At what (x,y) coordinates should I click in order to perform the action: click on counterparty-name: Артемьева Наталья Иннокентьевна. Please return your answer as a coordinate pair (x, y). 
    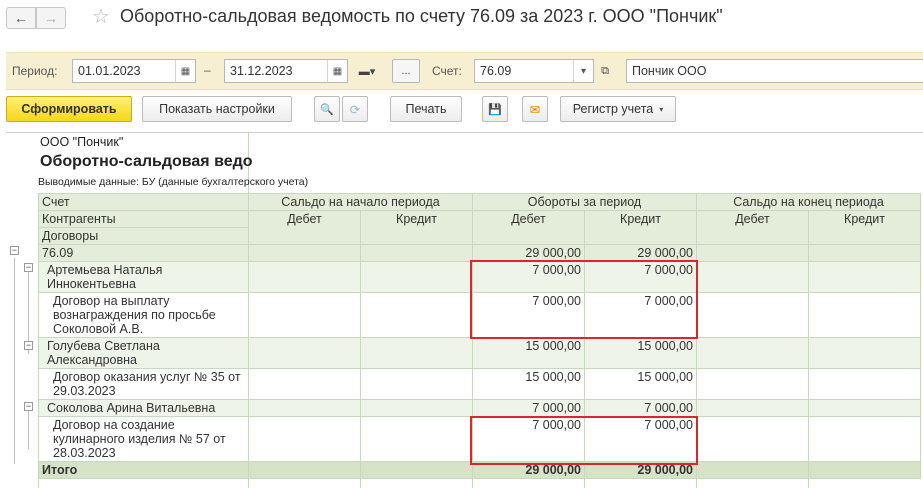
    Looking at the image, I should click on (143, 277).